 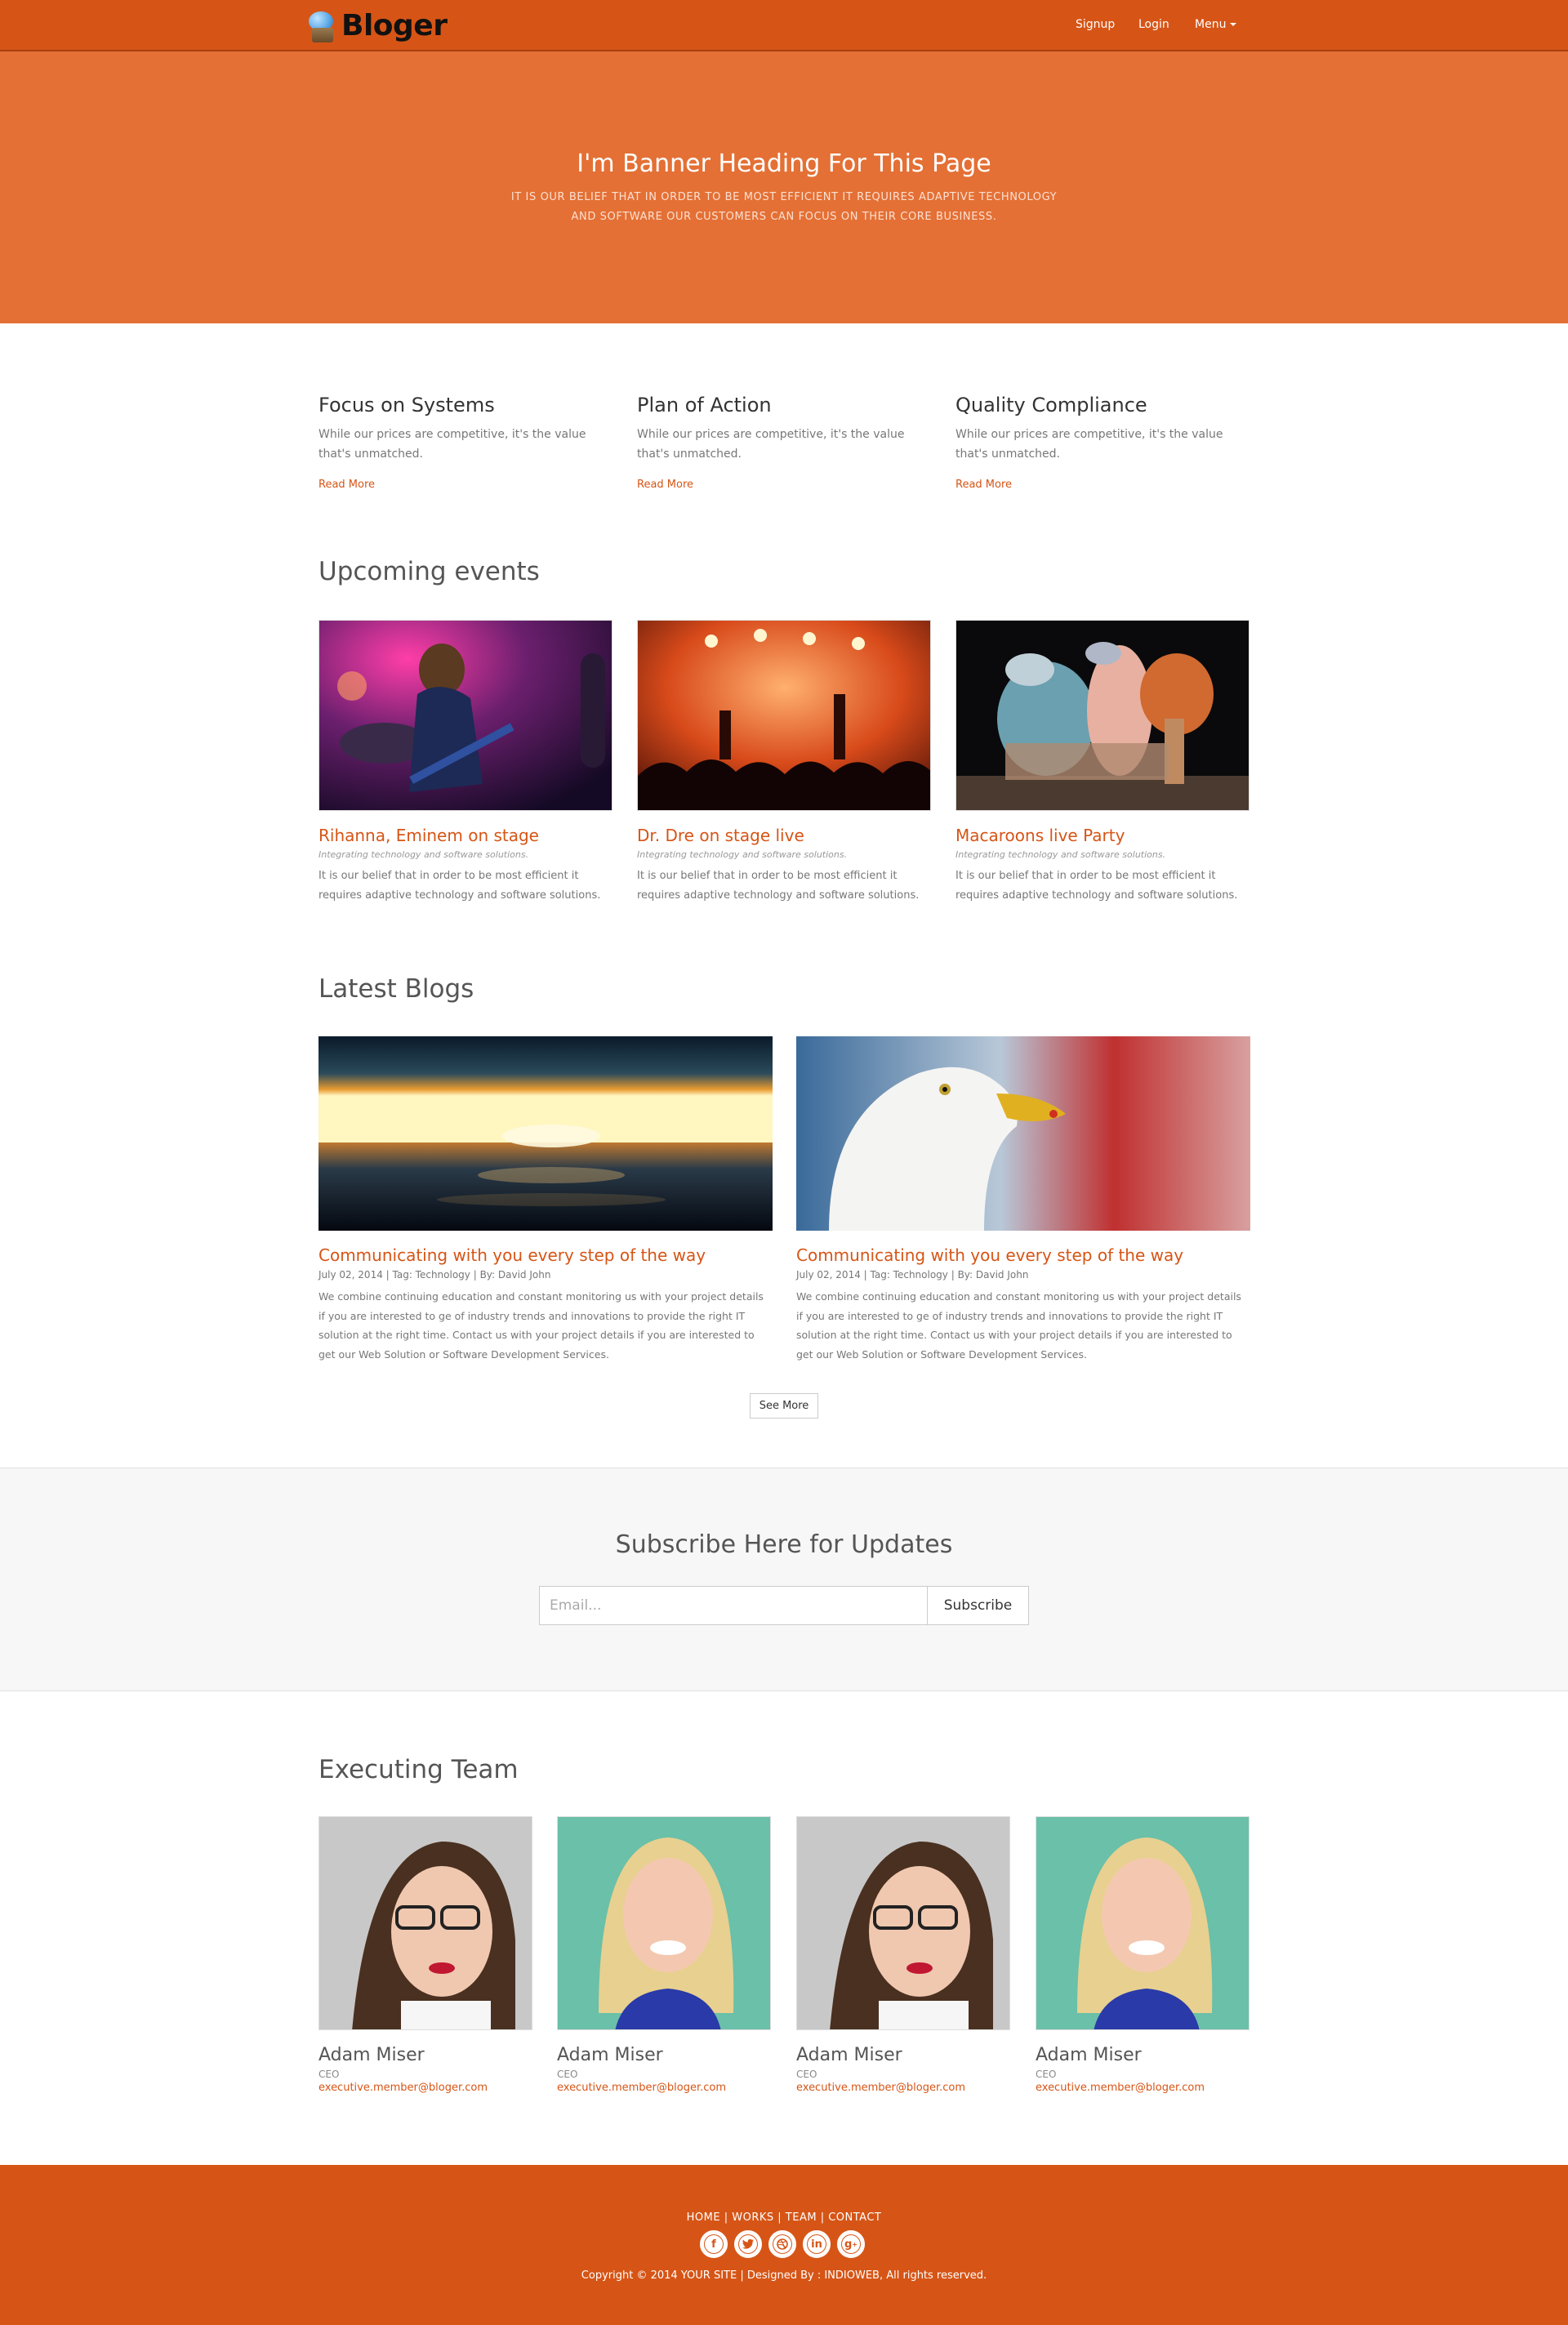 I want to click on event-title: Rihanna, Eminem on stage, so click(x=465, y=835).